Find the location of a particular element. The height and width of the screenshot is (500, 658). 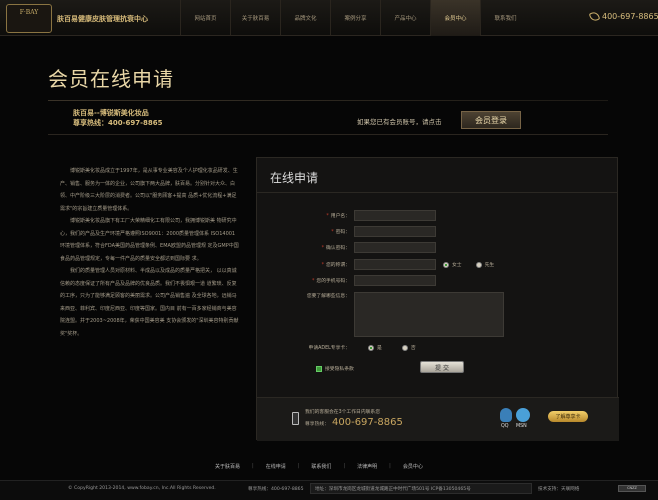

learn-card-button: 了解尊享卡 is located at coordinates (568, 416).